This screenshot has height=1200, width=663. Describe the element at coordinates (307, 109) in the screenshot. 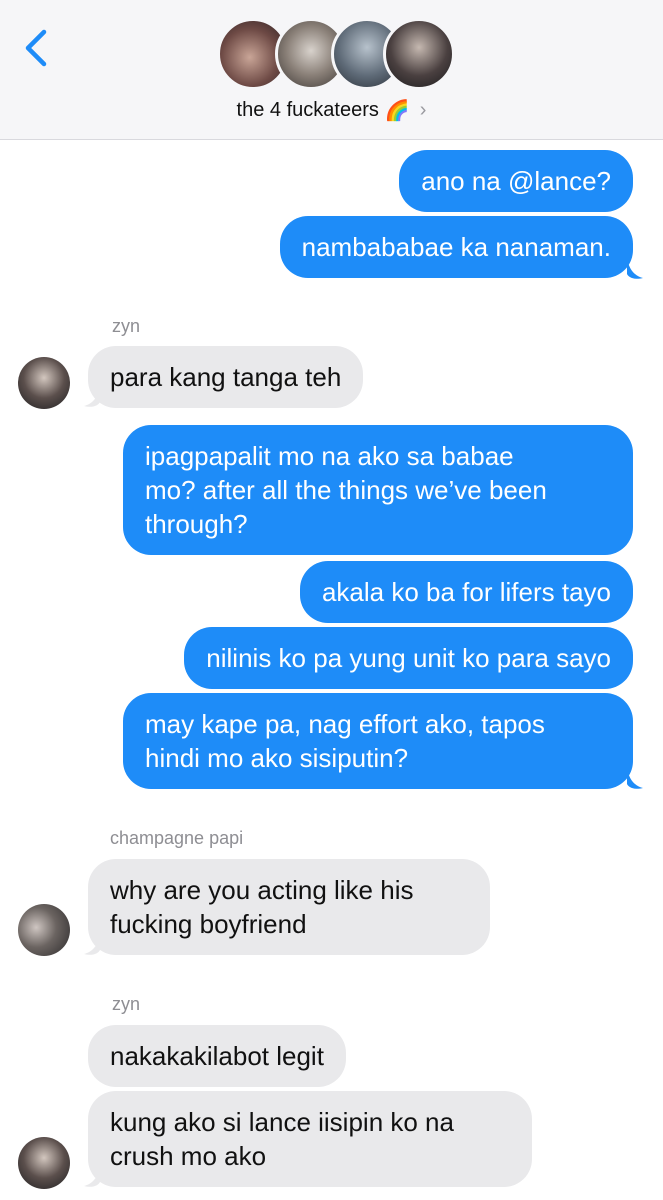

I see `group-name: the 4 fuckateers` at that location.